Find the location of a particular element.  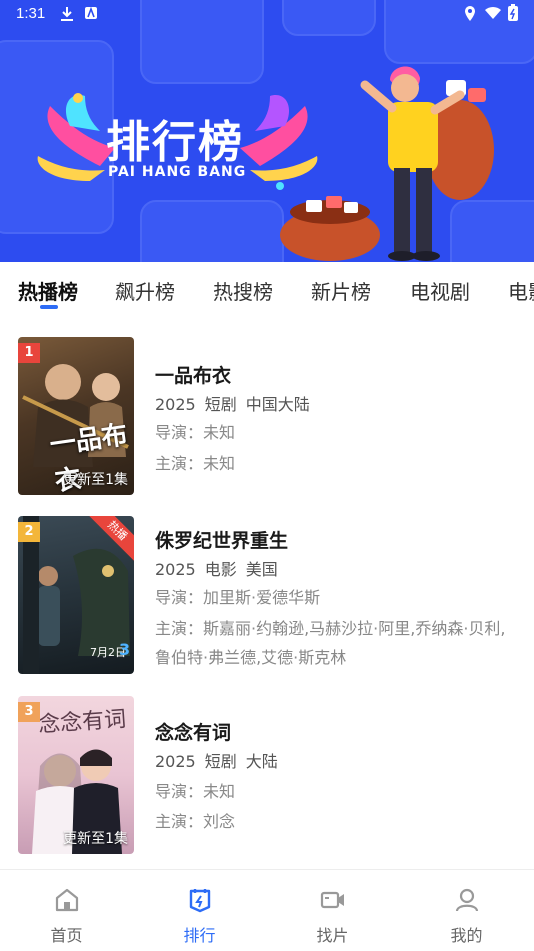

battery-icon is located at coordinates (513, 12).